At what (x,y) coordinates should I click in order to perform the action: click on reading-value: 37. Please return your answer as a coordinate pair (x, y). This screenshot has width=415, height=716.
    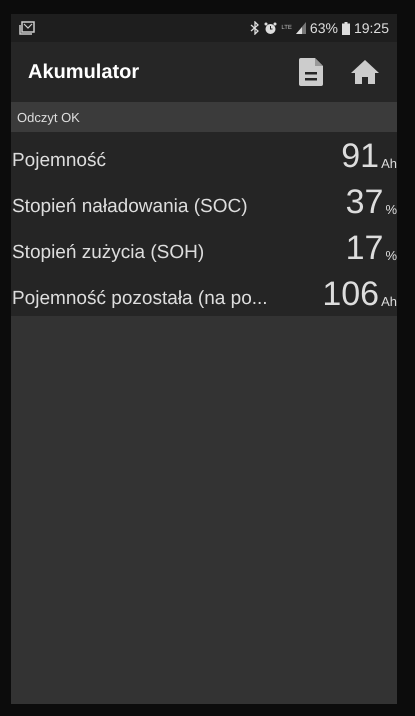
    Looking at the image, I should click on (365, 204).